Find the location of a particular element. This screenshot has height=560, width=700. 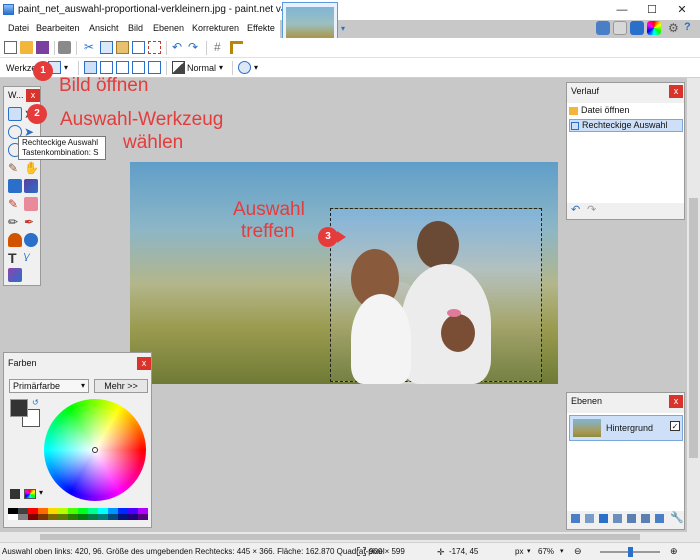

status-zoom: 67% is located at coordinates (546, 551).